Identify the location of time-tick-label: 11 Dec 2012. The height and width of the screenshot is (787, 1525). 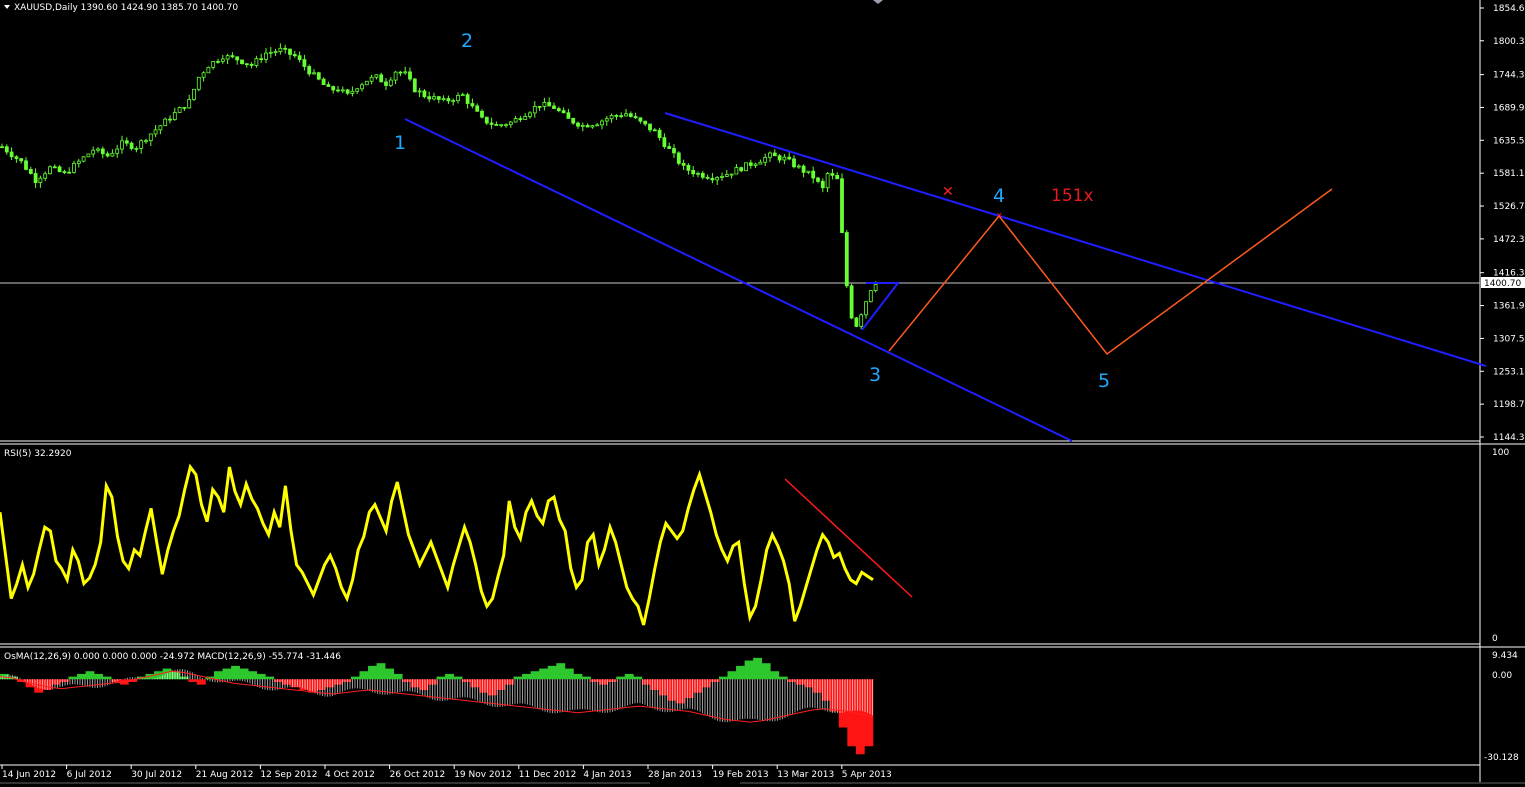
(548, 775).